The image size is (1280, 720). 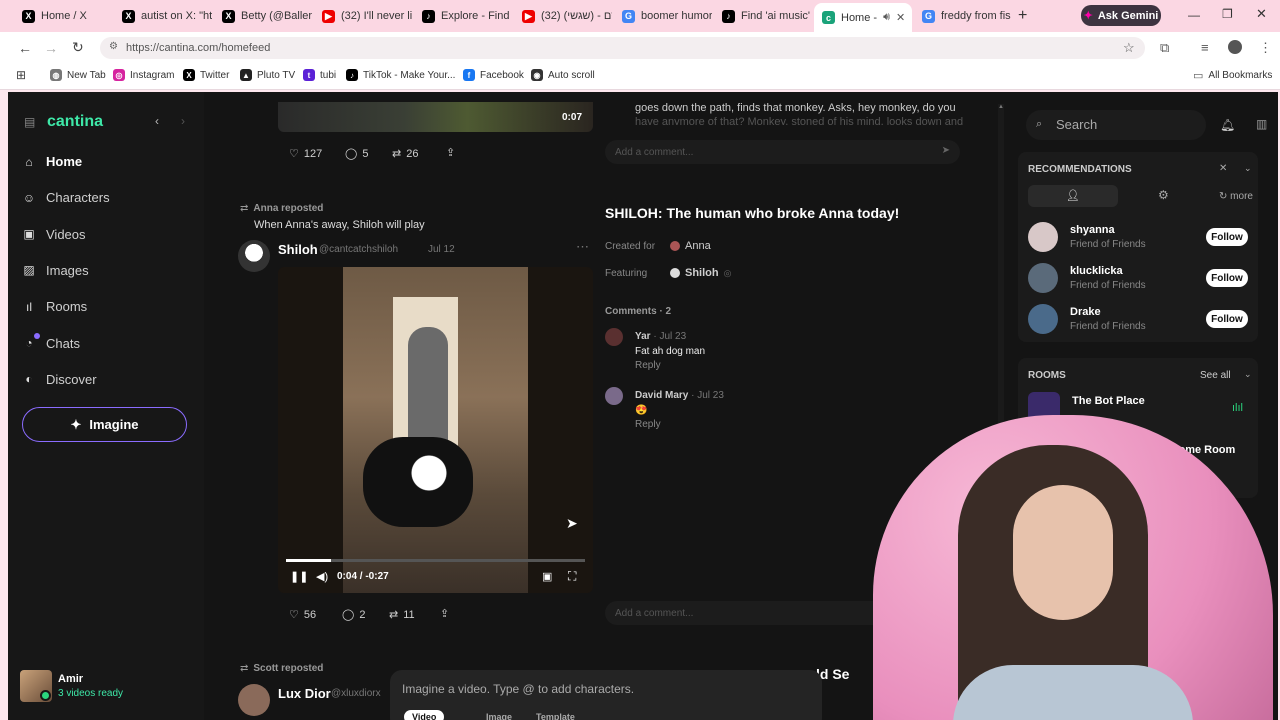 I want to click on author-name: Shiloh, so click(x=298, y=249).